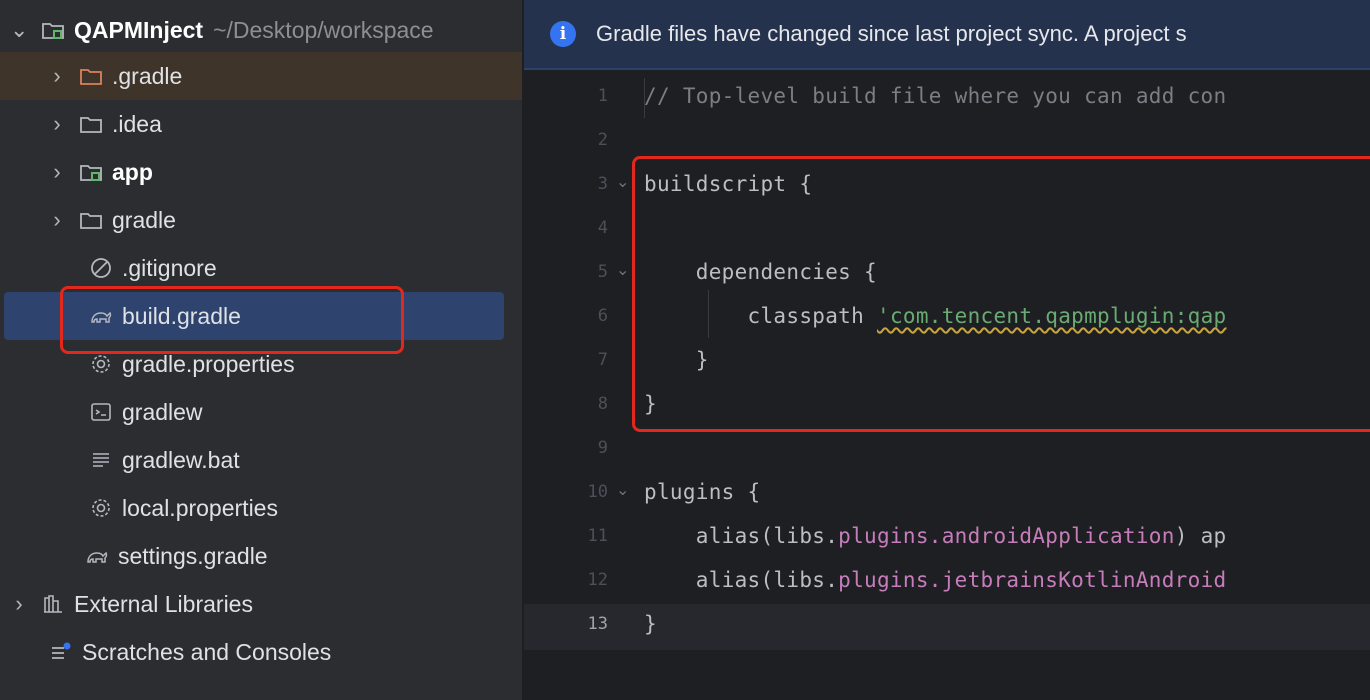 Image resolution: width=1370 pixels, height=700 pixels. I want to click on tree-item-scratches: Scratches and Consoles, so click(261, 652).